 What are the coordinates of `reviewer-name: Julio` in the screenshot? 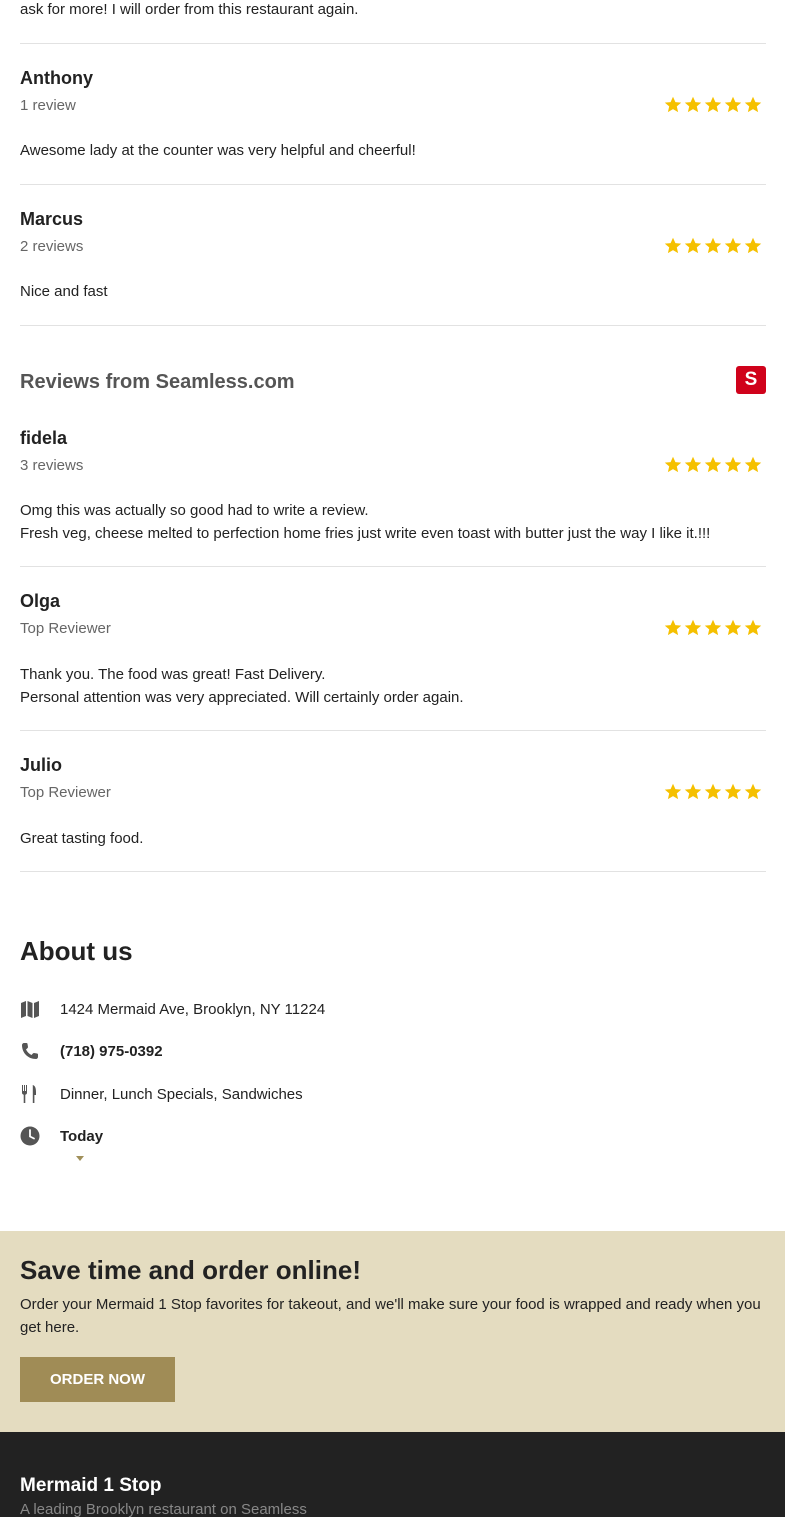 It's located at (41, 765).